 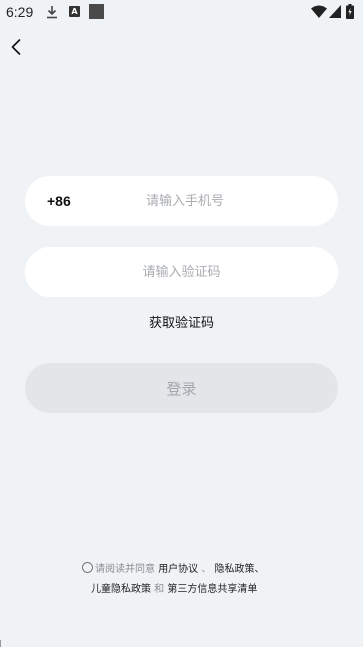 What do you see at coordinates (74, 11) in the screenshot?
I see `a-badge-icon: A` at bounding box center [74, 11].